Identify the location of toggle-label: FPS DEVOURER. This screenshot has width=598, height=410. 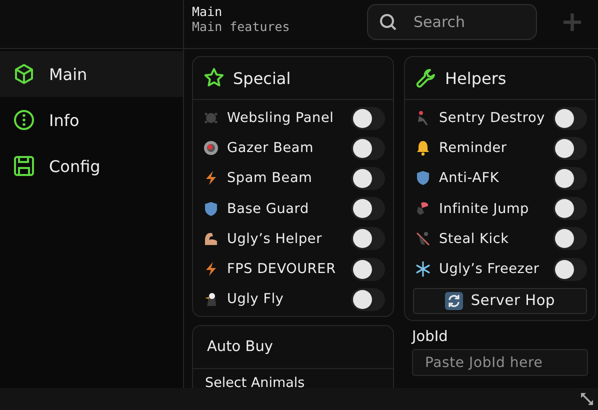
(282, 269).